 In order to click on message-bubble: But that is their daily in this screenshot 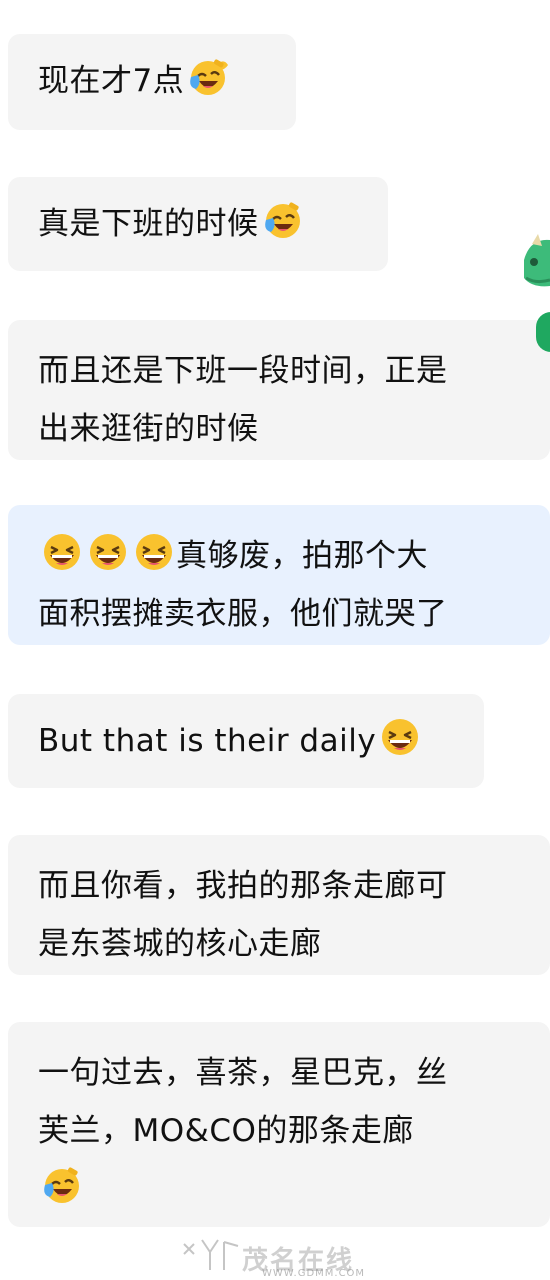, I will do `click(246, 741)`.